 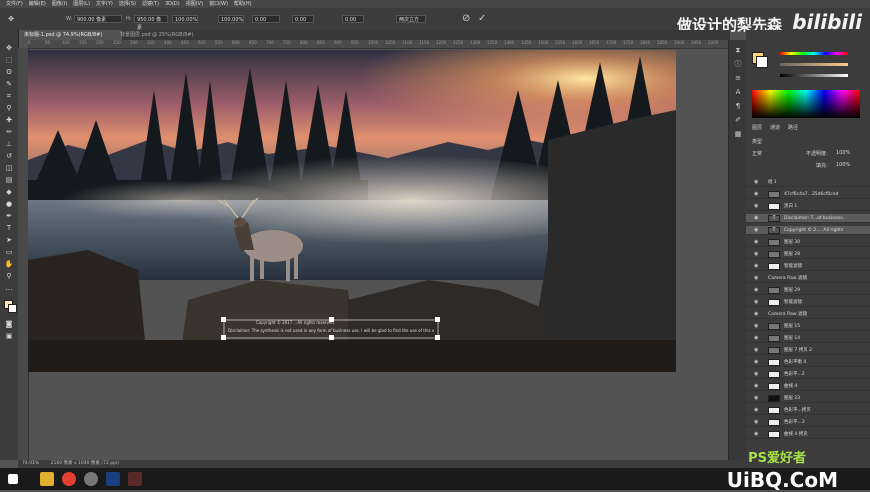 What do you see at coordinates (757, 141) in the screenshot?
I see `kind-filter: 类型` at bounding box center [757, 141].